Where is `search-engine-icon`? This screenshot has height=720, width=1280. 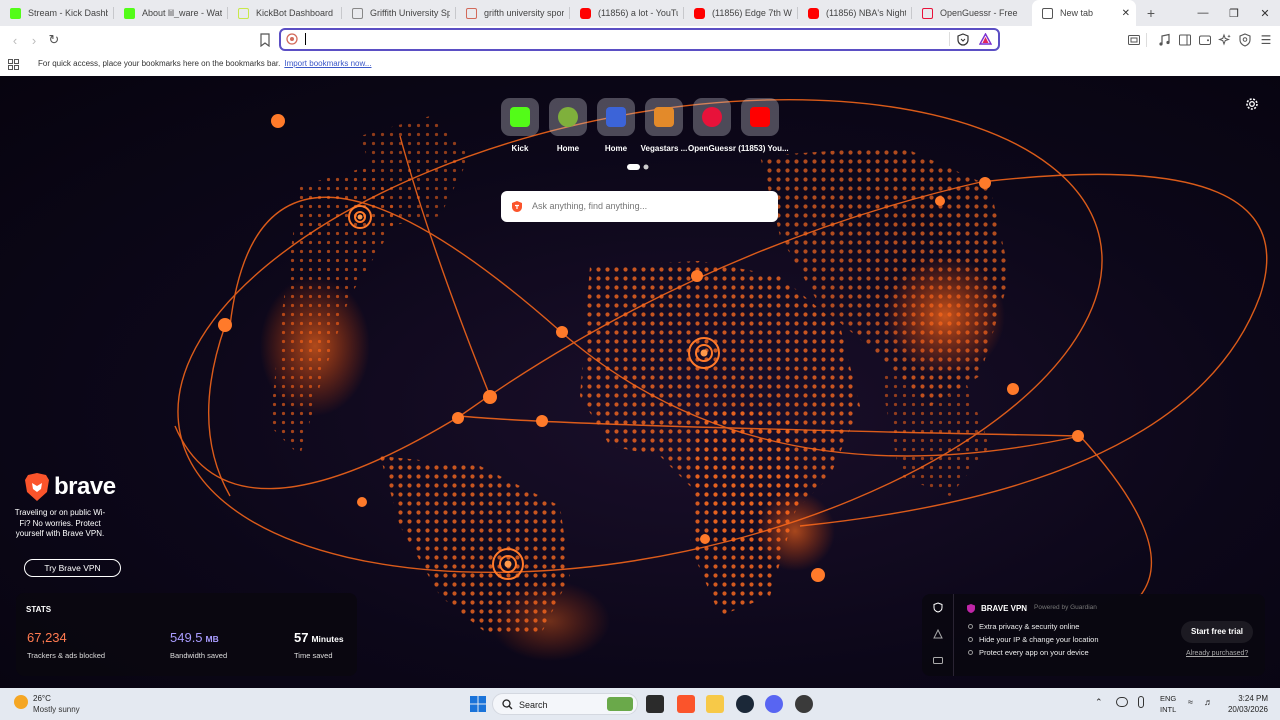
search-engine-icon is located at coordinates (471, 13).